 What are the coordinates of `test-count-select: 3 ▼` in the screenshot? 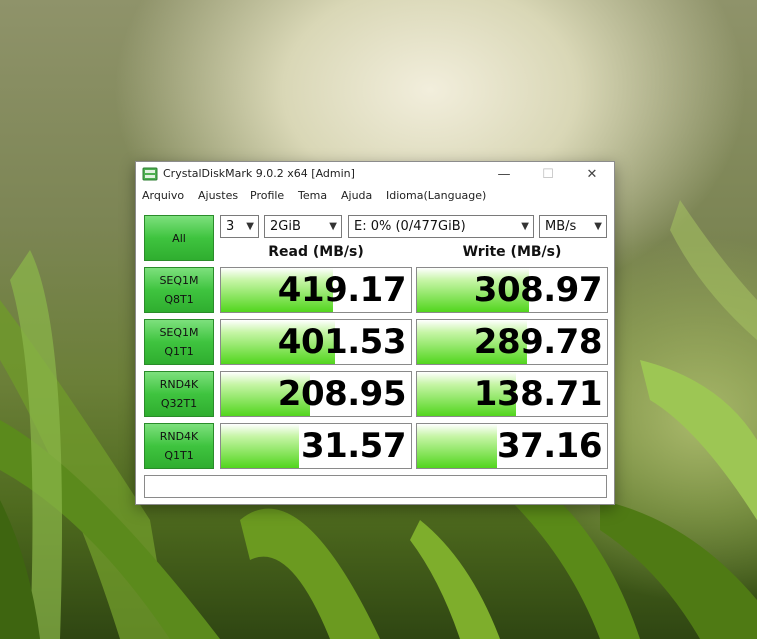 It's located at (239, 226).